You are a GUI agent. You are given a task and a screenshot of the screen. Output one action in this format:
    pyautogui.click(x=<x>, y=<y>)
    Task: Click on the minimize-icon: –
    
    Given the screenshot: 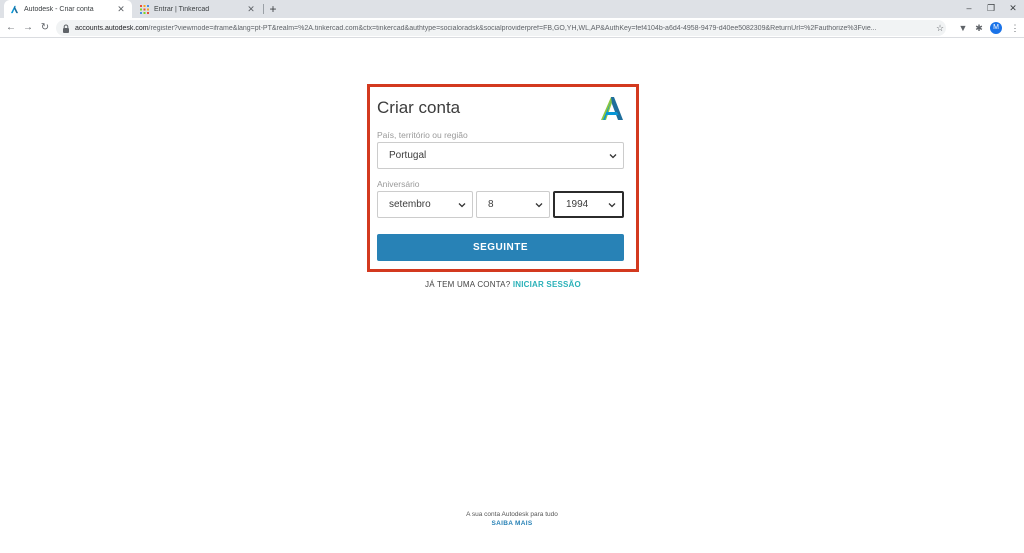 What is the action you would take?
    pyautogui.click(x=969, y=8)
    